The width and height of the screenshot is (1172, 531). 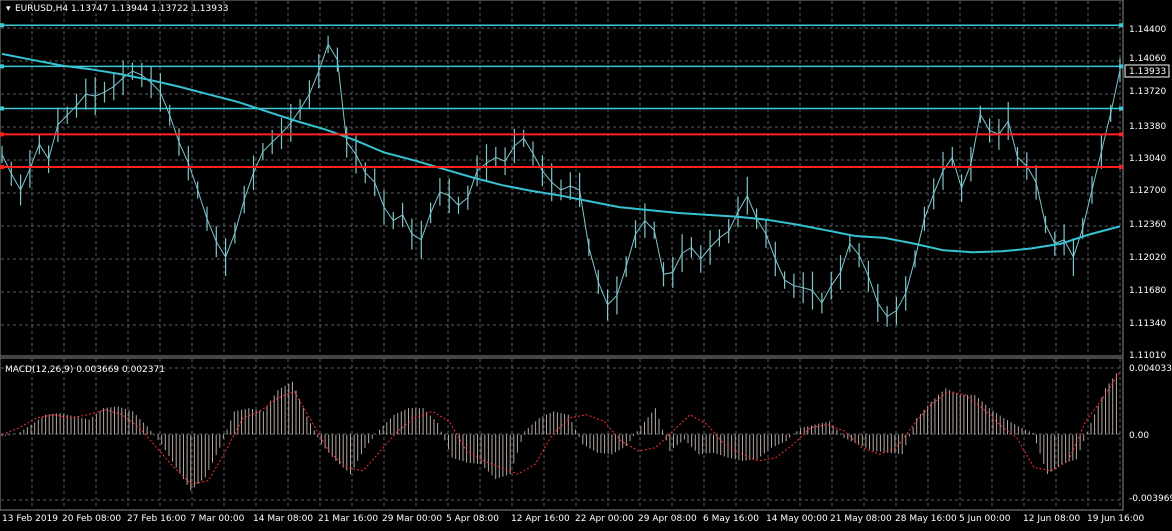 What do you see at coordinates (1115, 519) in the screenshot?
I see `time-tick: 19 Jun 16:00` at bounding box center [1115, 519].